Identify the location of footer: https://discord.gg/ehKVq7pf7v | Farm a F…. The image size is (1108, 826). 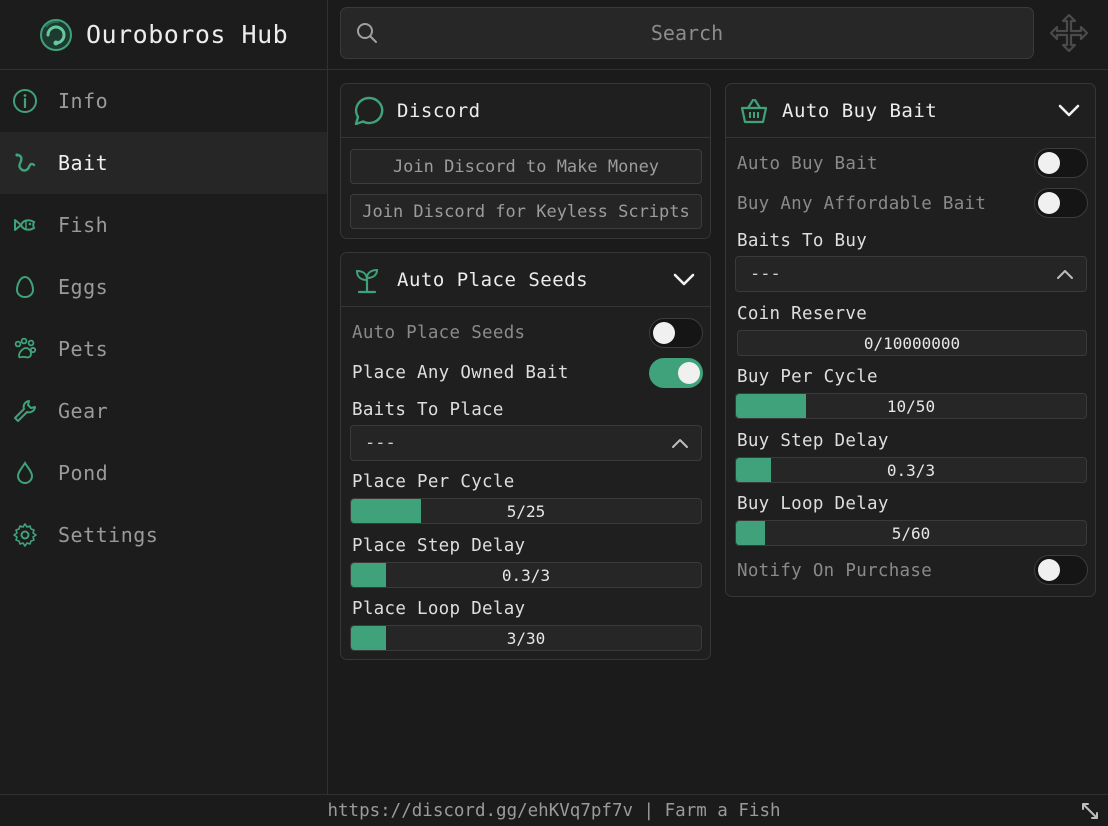
(554, 810).